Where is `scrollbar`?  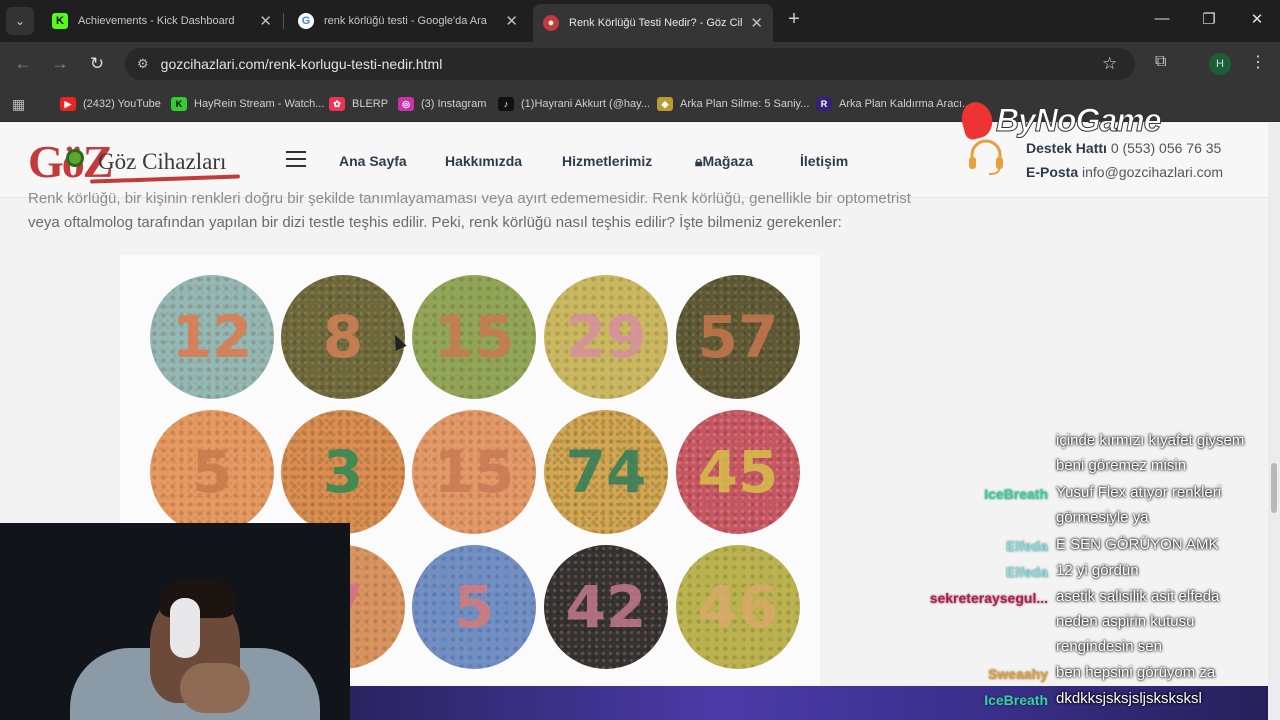
scrollbar is located at coordinates (1274, 421).